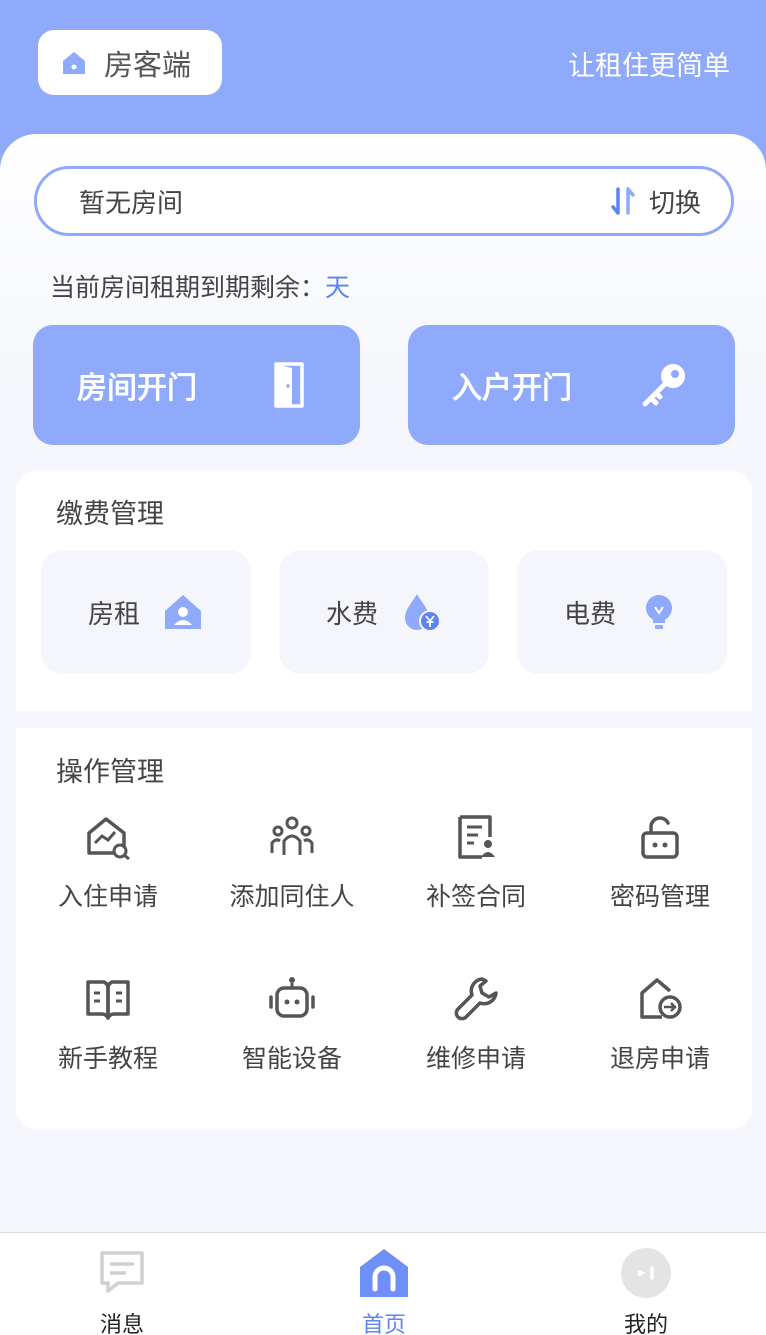 The image size is (766, 1335). I want to click on room-door-button: 房间开门, so click(196, 385).